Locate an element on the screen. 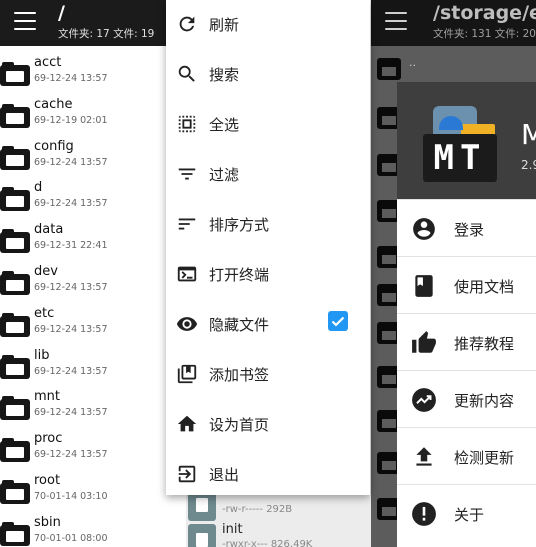  menu-item-label: 设为首页 is located at coordinates (239, 425).